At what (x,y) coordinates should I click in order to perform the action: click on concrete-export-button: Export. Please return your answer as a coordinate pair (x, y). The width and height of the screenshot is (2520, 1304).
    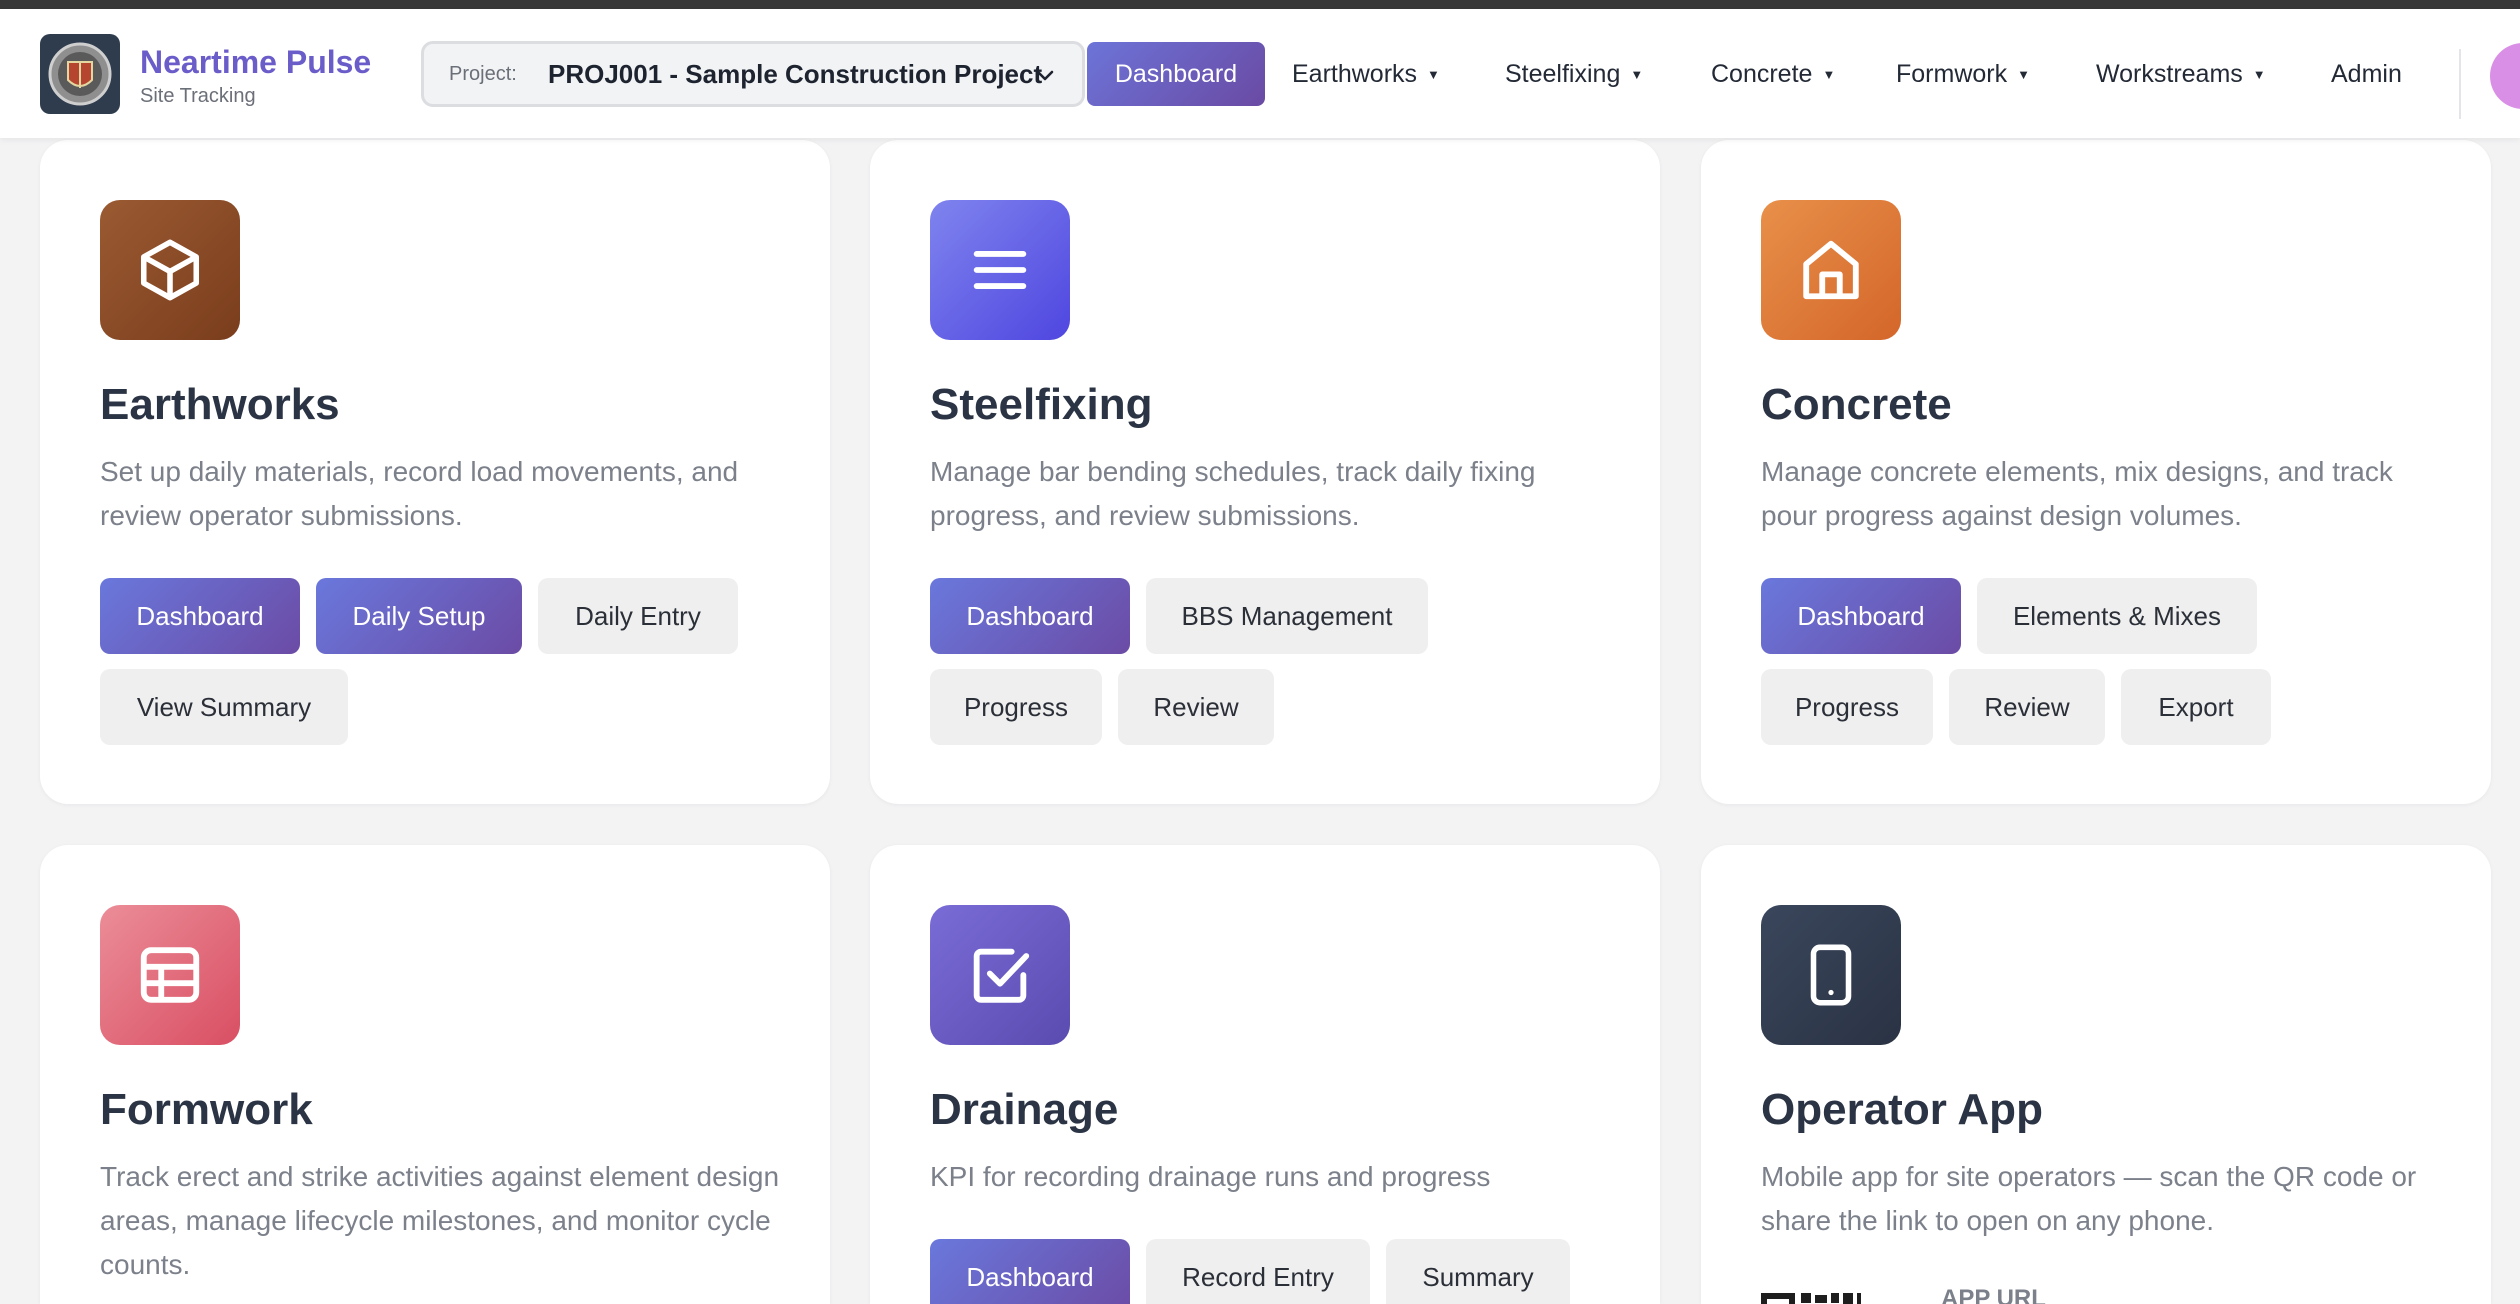
    Looking at the image, I should click on (2196, 707).